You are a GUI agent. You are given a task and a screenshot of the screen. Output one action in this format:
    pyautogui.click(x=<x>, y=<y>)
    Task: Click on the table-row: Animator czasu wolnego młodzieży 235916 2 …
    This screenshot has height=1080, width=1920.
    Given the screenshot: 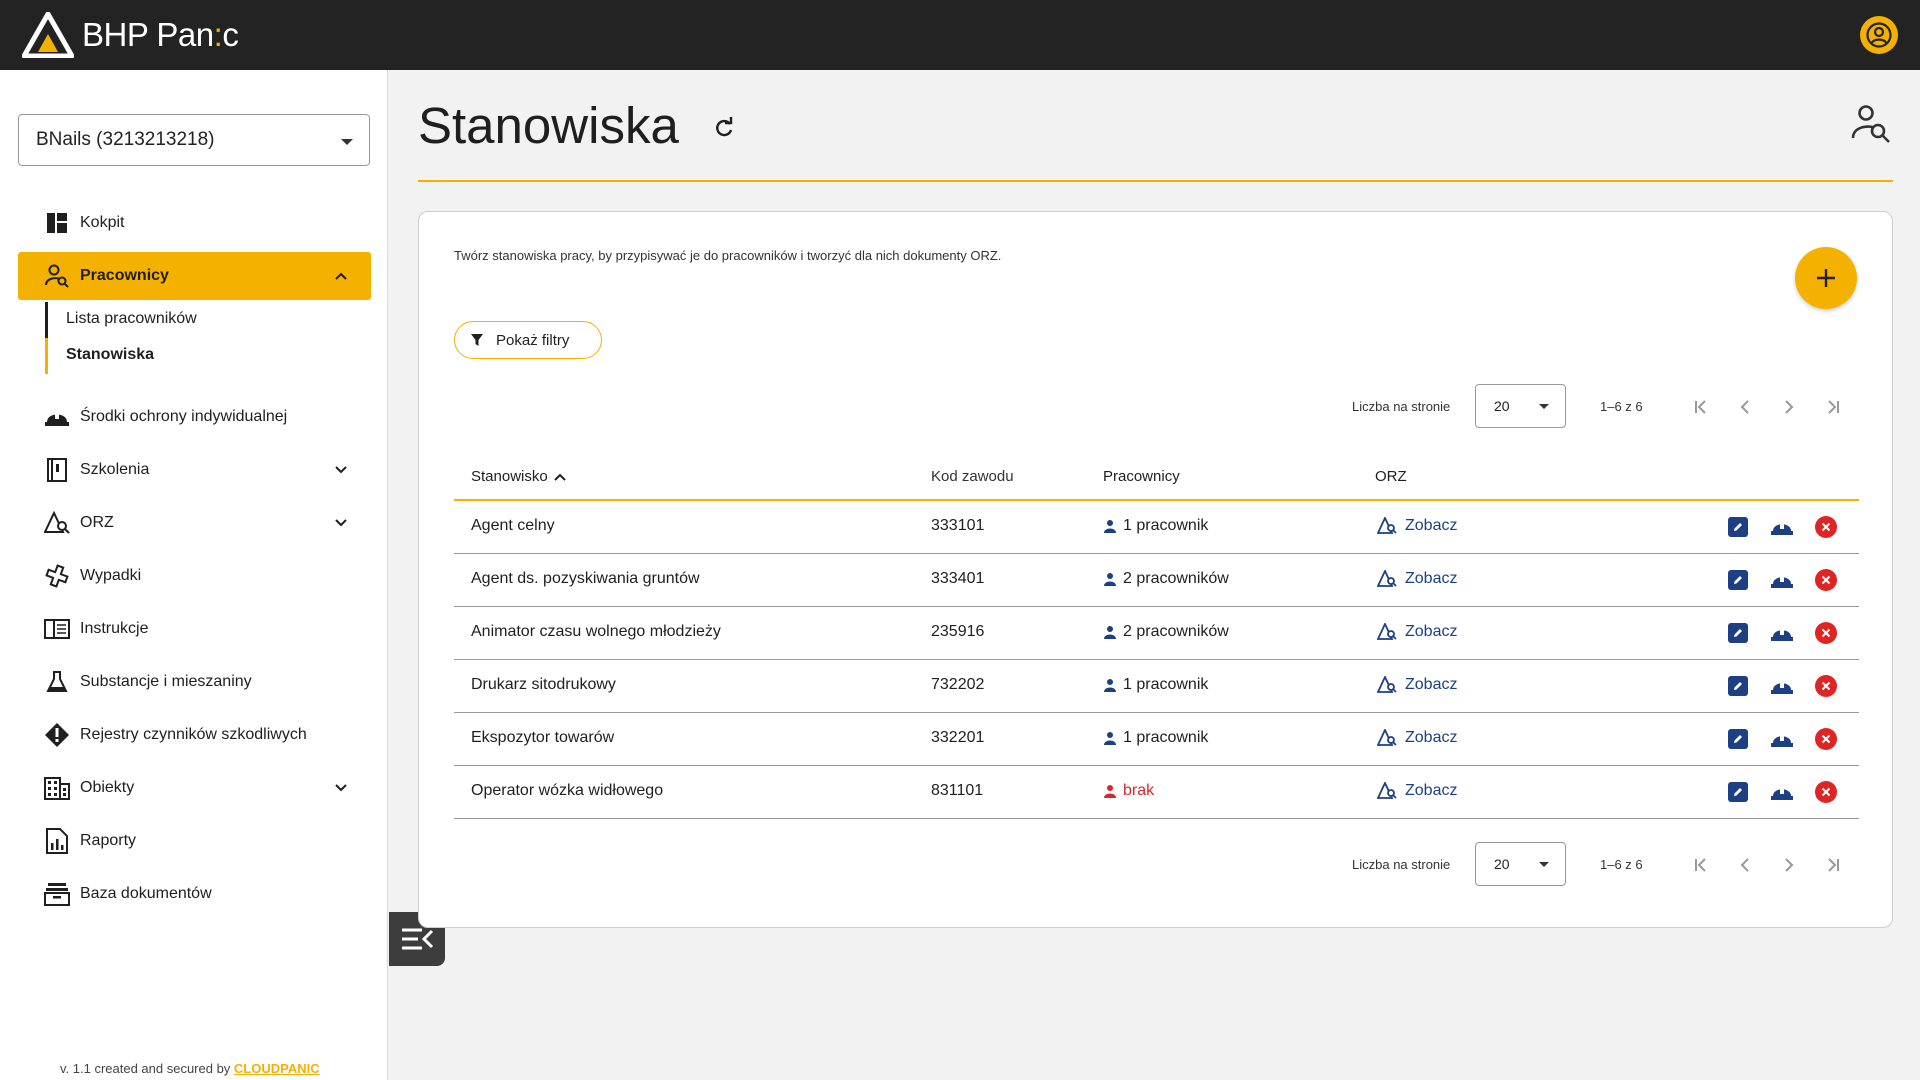 What is the action you would take?
    pyautogui.click(x=1156, y=633)
    